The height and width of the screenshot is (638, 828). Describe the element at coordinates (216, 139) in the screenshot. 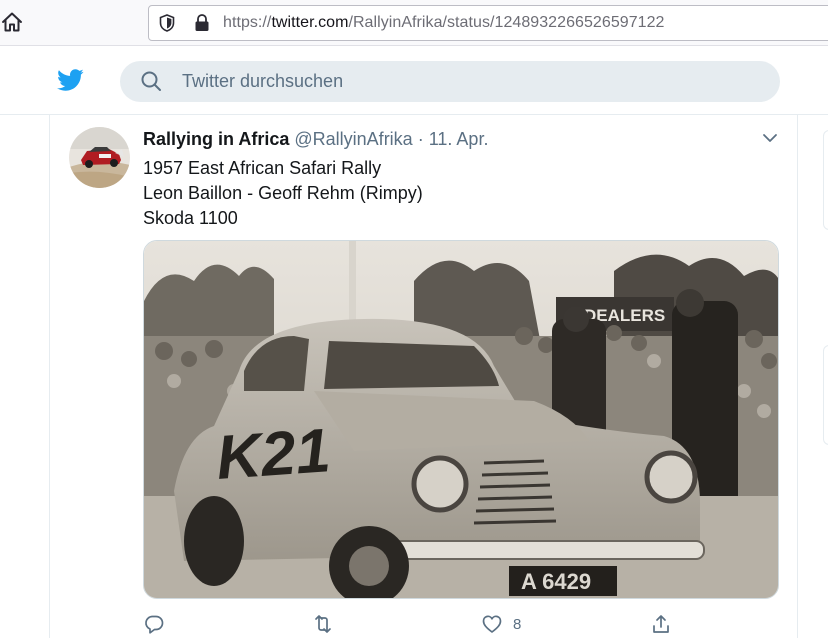

I see `display-name: Rallying in Africa` at that location.